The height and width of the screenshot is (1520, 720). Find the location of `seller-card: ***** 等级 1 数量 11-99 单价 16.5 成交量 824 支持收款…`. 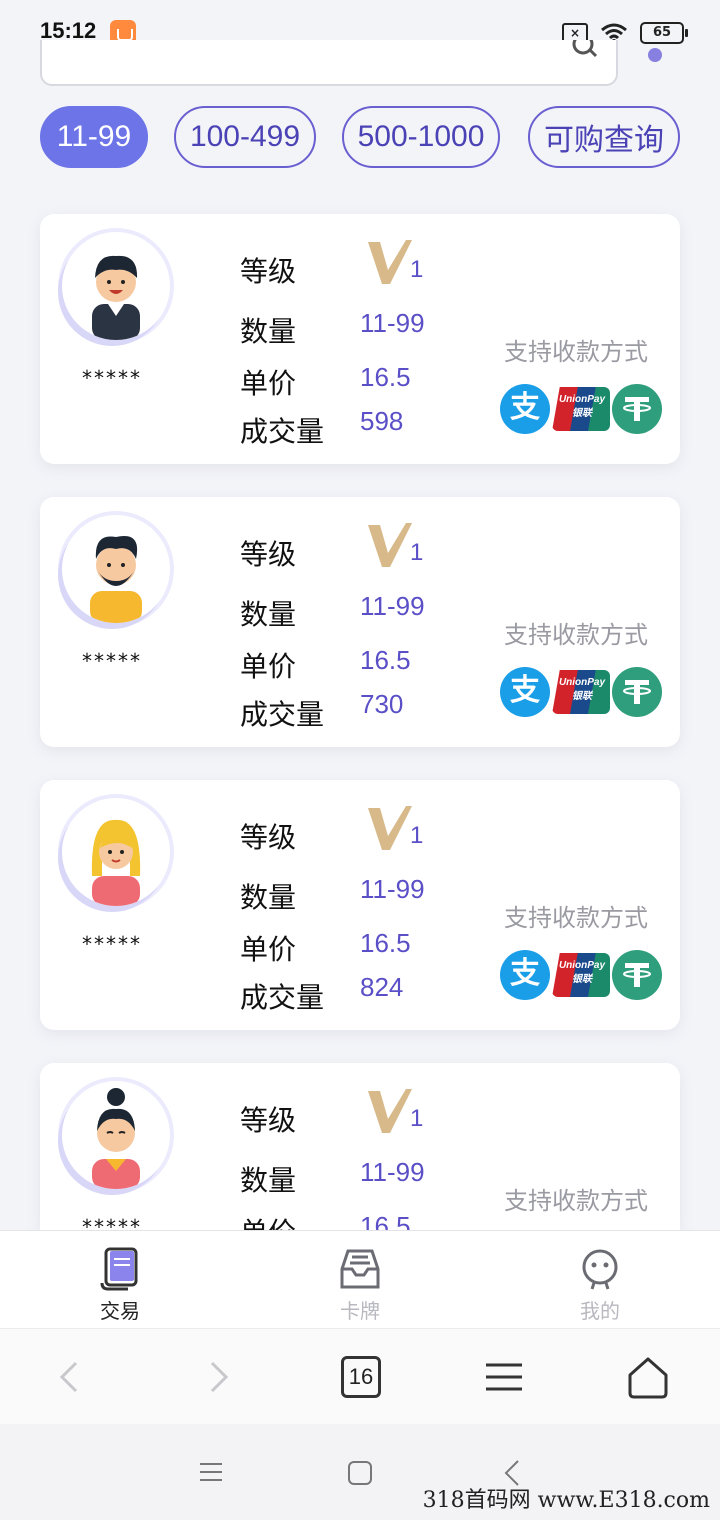

seller-card: ***** 等级 1 数量 11-99 单价 16.5 成交量 824 支持收款… is located at coordinates (360, 905).